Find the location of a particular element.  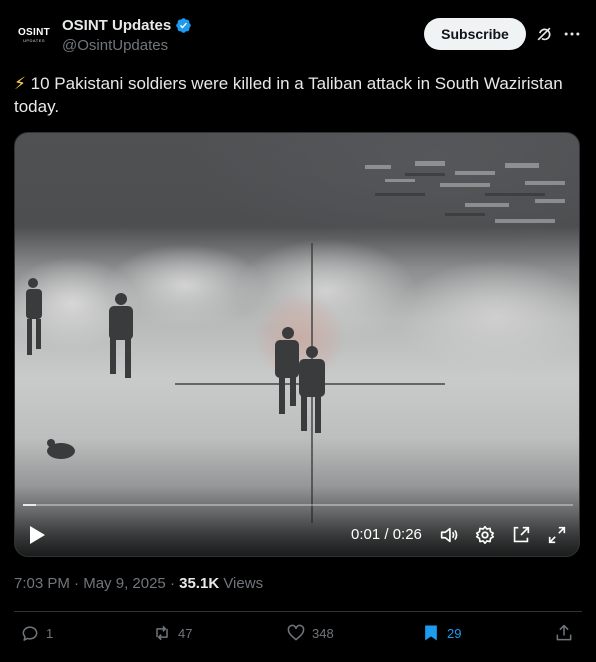

author-display-name: OSINT Updates is located at coordinates (116, 25).